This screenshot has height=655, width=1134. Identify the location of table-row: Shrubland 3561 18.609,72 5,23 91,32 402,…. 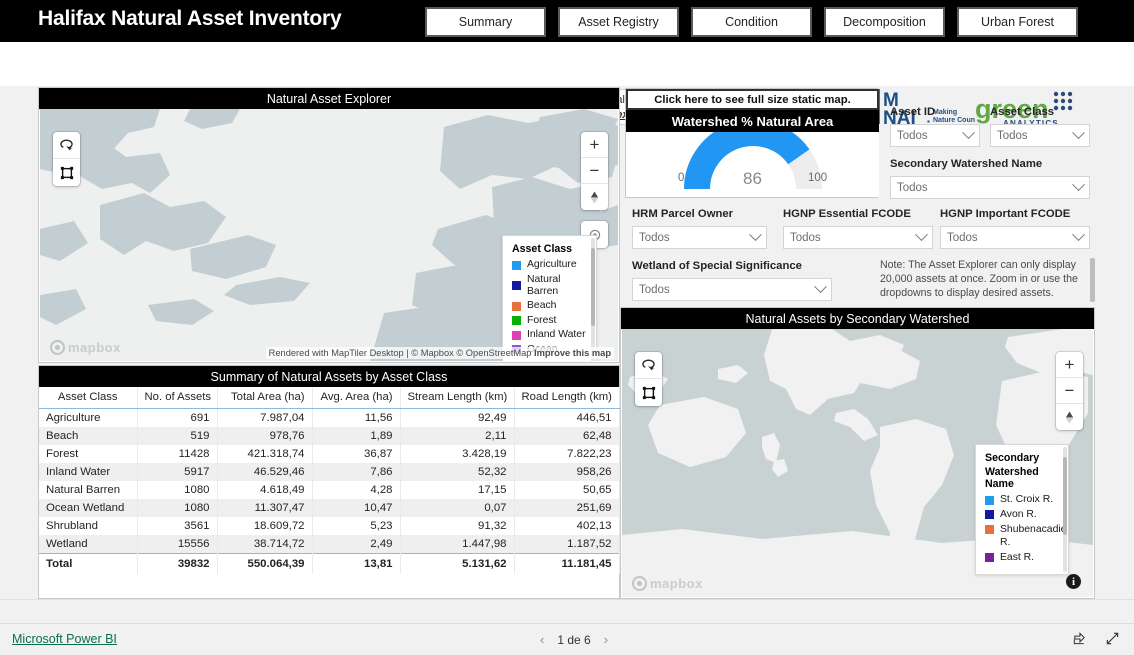
(329, 526).